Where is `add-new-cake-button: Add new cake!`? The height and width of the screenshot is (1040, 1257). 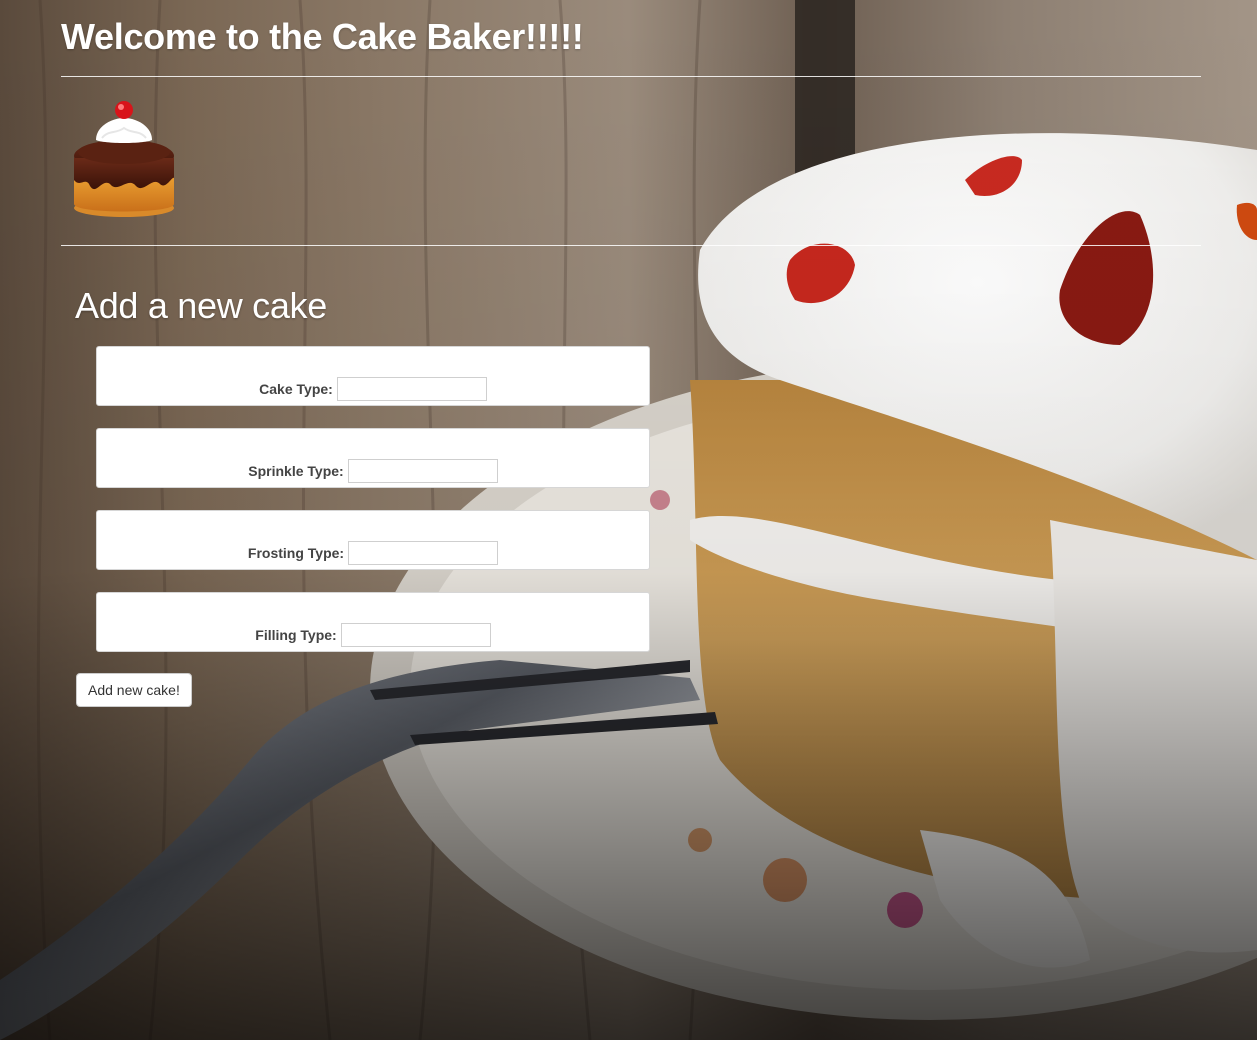 add-new-cake-button: Add new cake! is located at coordinates (134, 690).